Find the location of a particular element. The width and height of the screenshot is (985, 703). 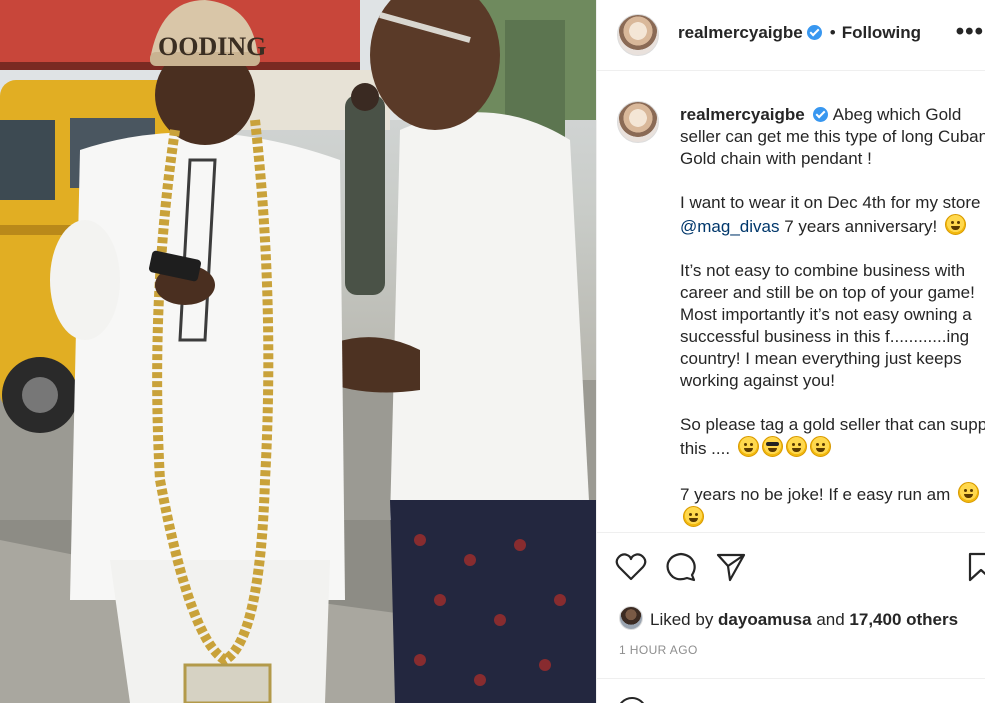

heart-icon is located at coordinates (631, 567).